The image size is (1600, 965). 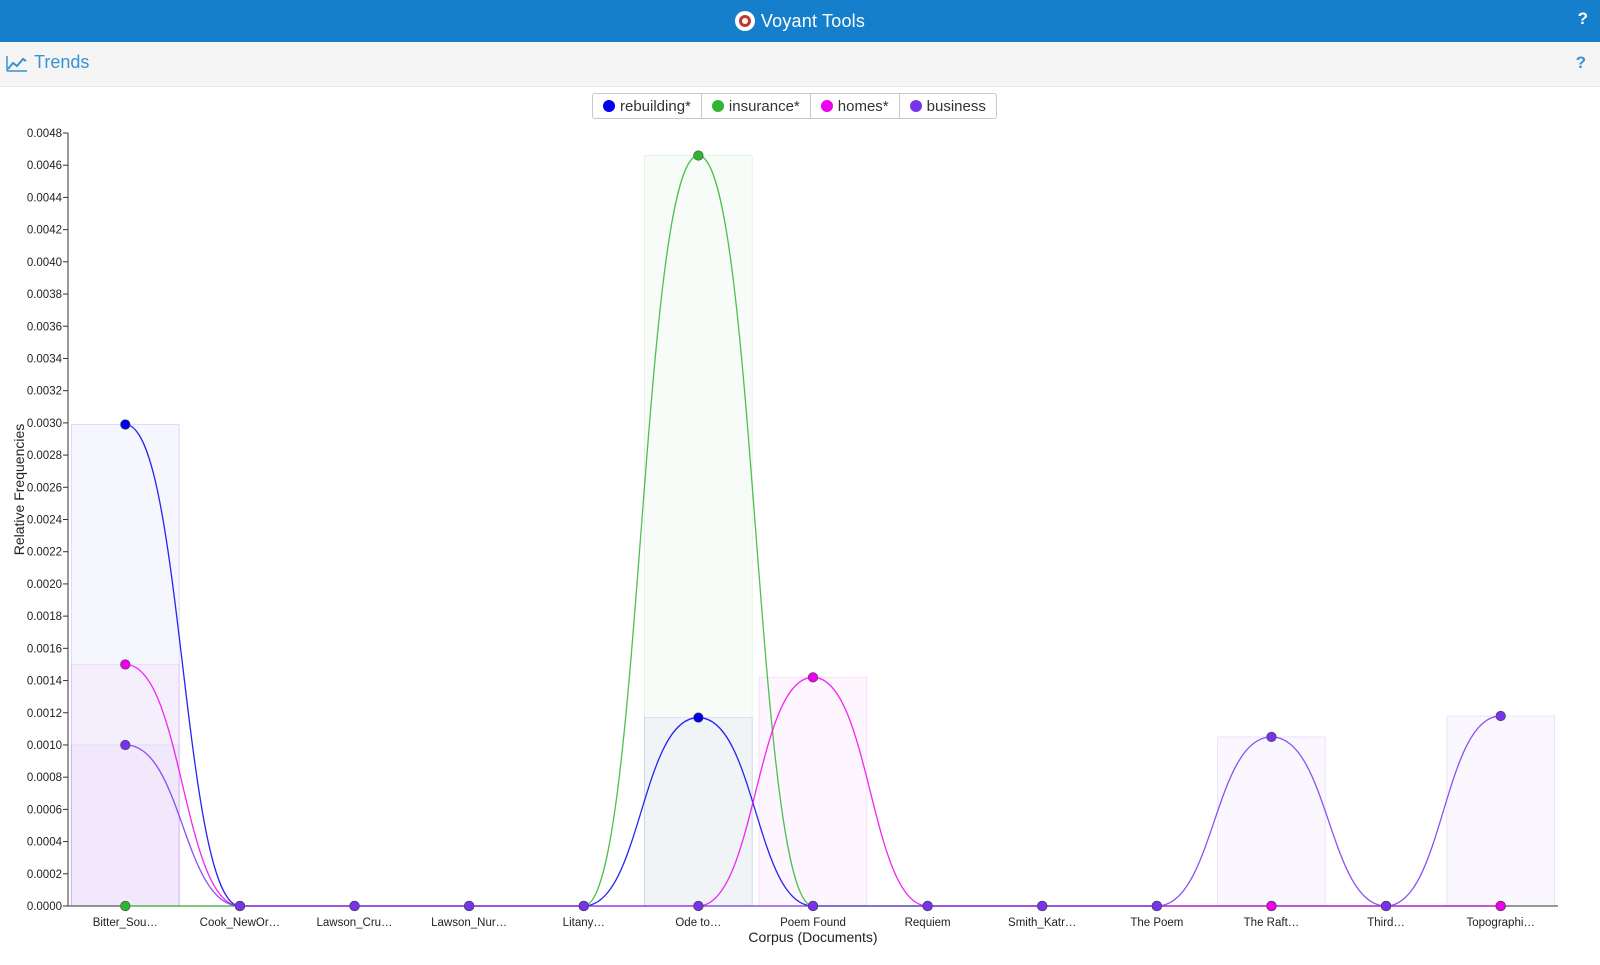 What do you see at coordinates (44, 585) in the screenshot?
I see `y-tick-label: 0.0020` at bounding box center [44, 585].